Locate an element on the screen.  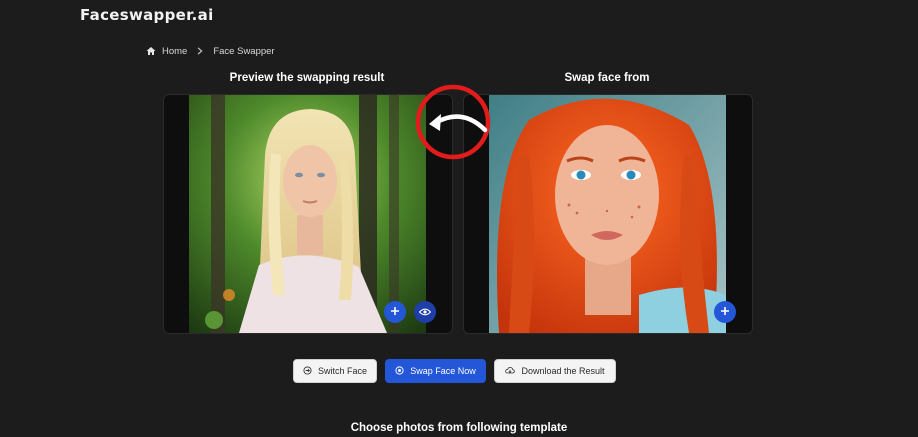
swap-face-now-button: Swap Face Now is located at coordinates (435, 371).